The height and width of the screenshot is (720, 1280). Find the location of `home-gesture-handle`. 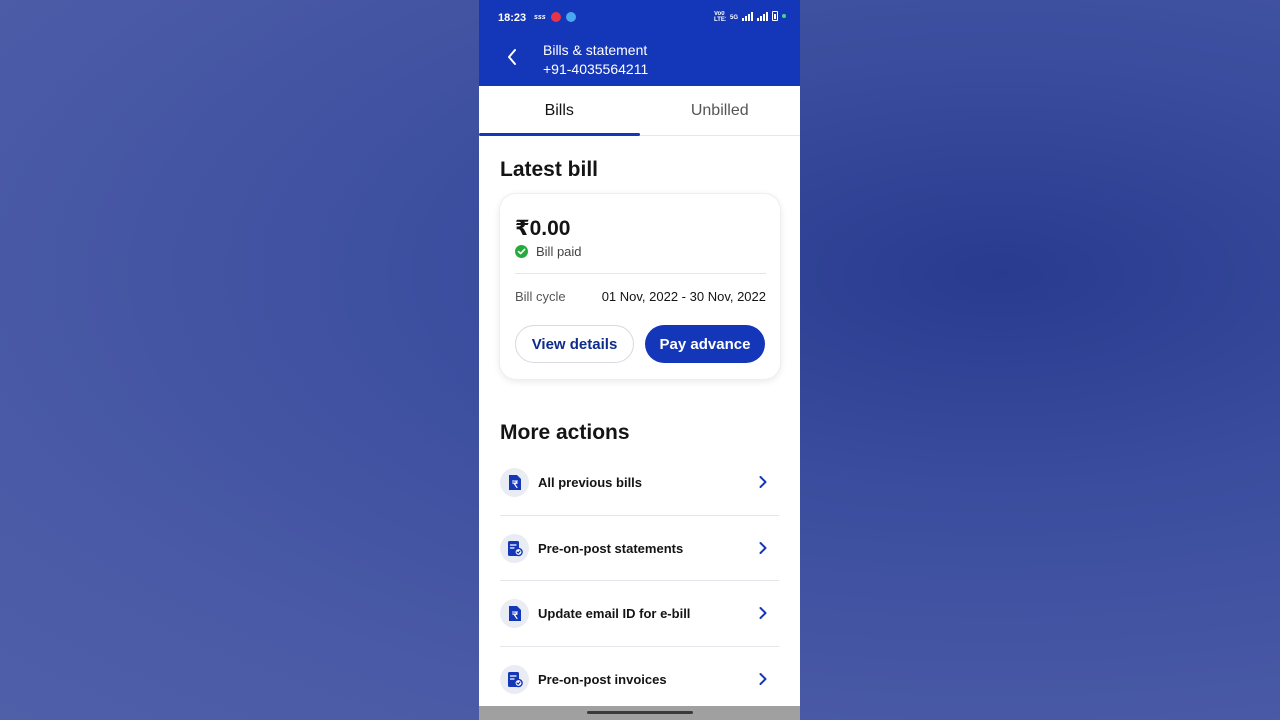

home-gesture-handle is located at coordinates (640, 712).